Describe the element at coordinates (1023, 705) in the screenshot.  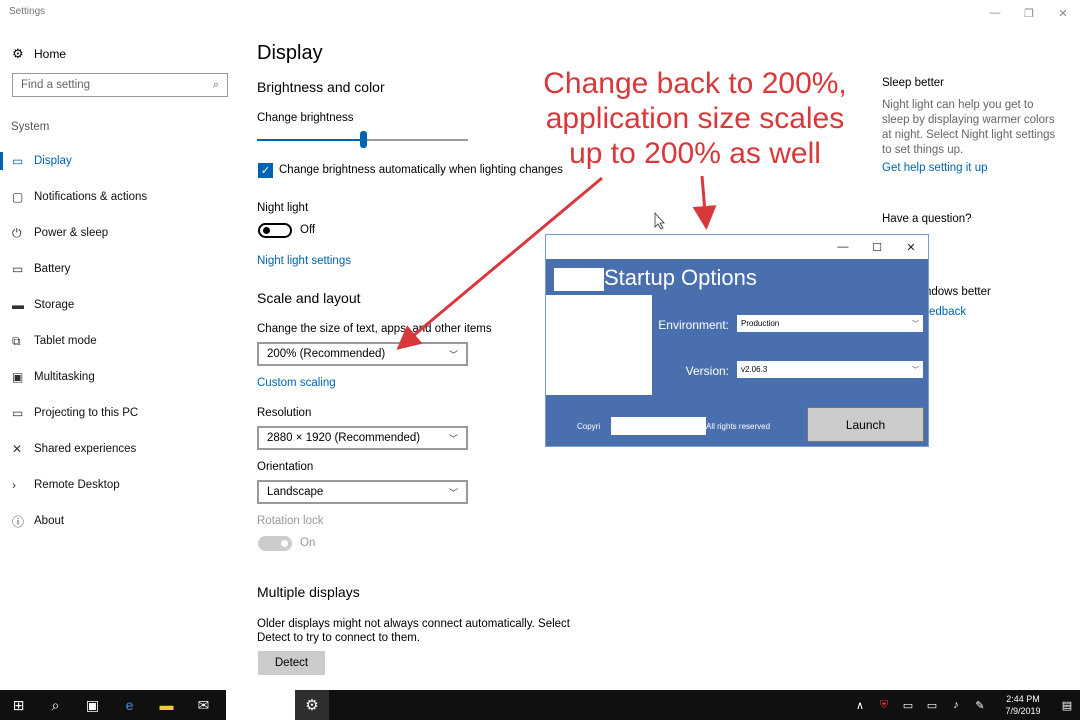
I see `clock: 2:44 PM 7/9/2019` at that location.